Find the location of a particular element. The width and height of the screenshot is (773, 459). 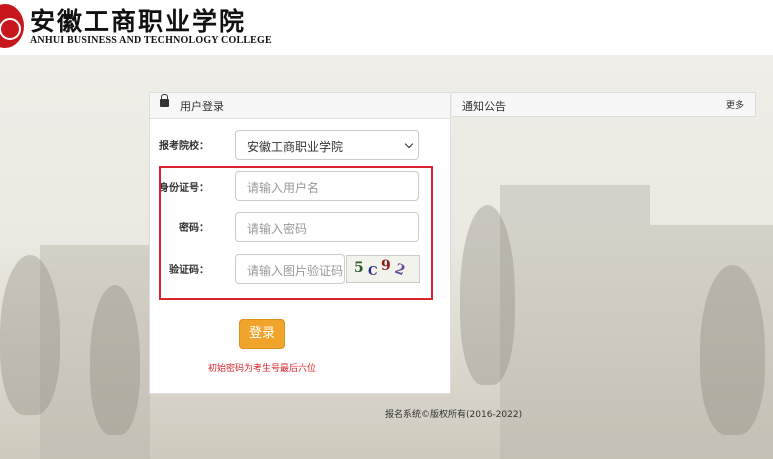

footer-copyright: 报名系统©版权所有(2016-2022) is located at coordinates (454, 415).